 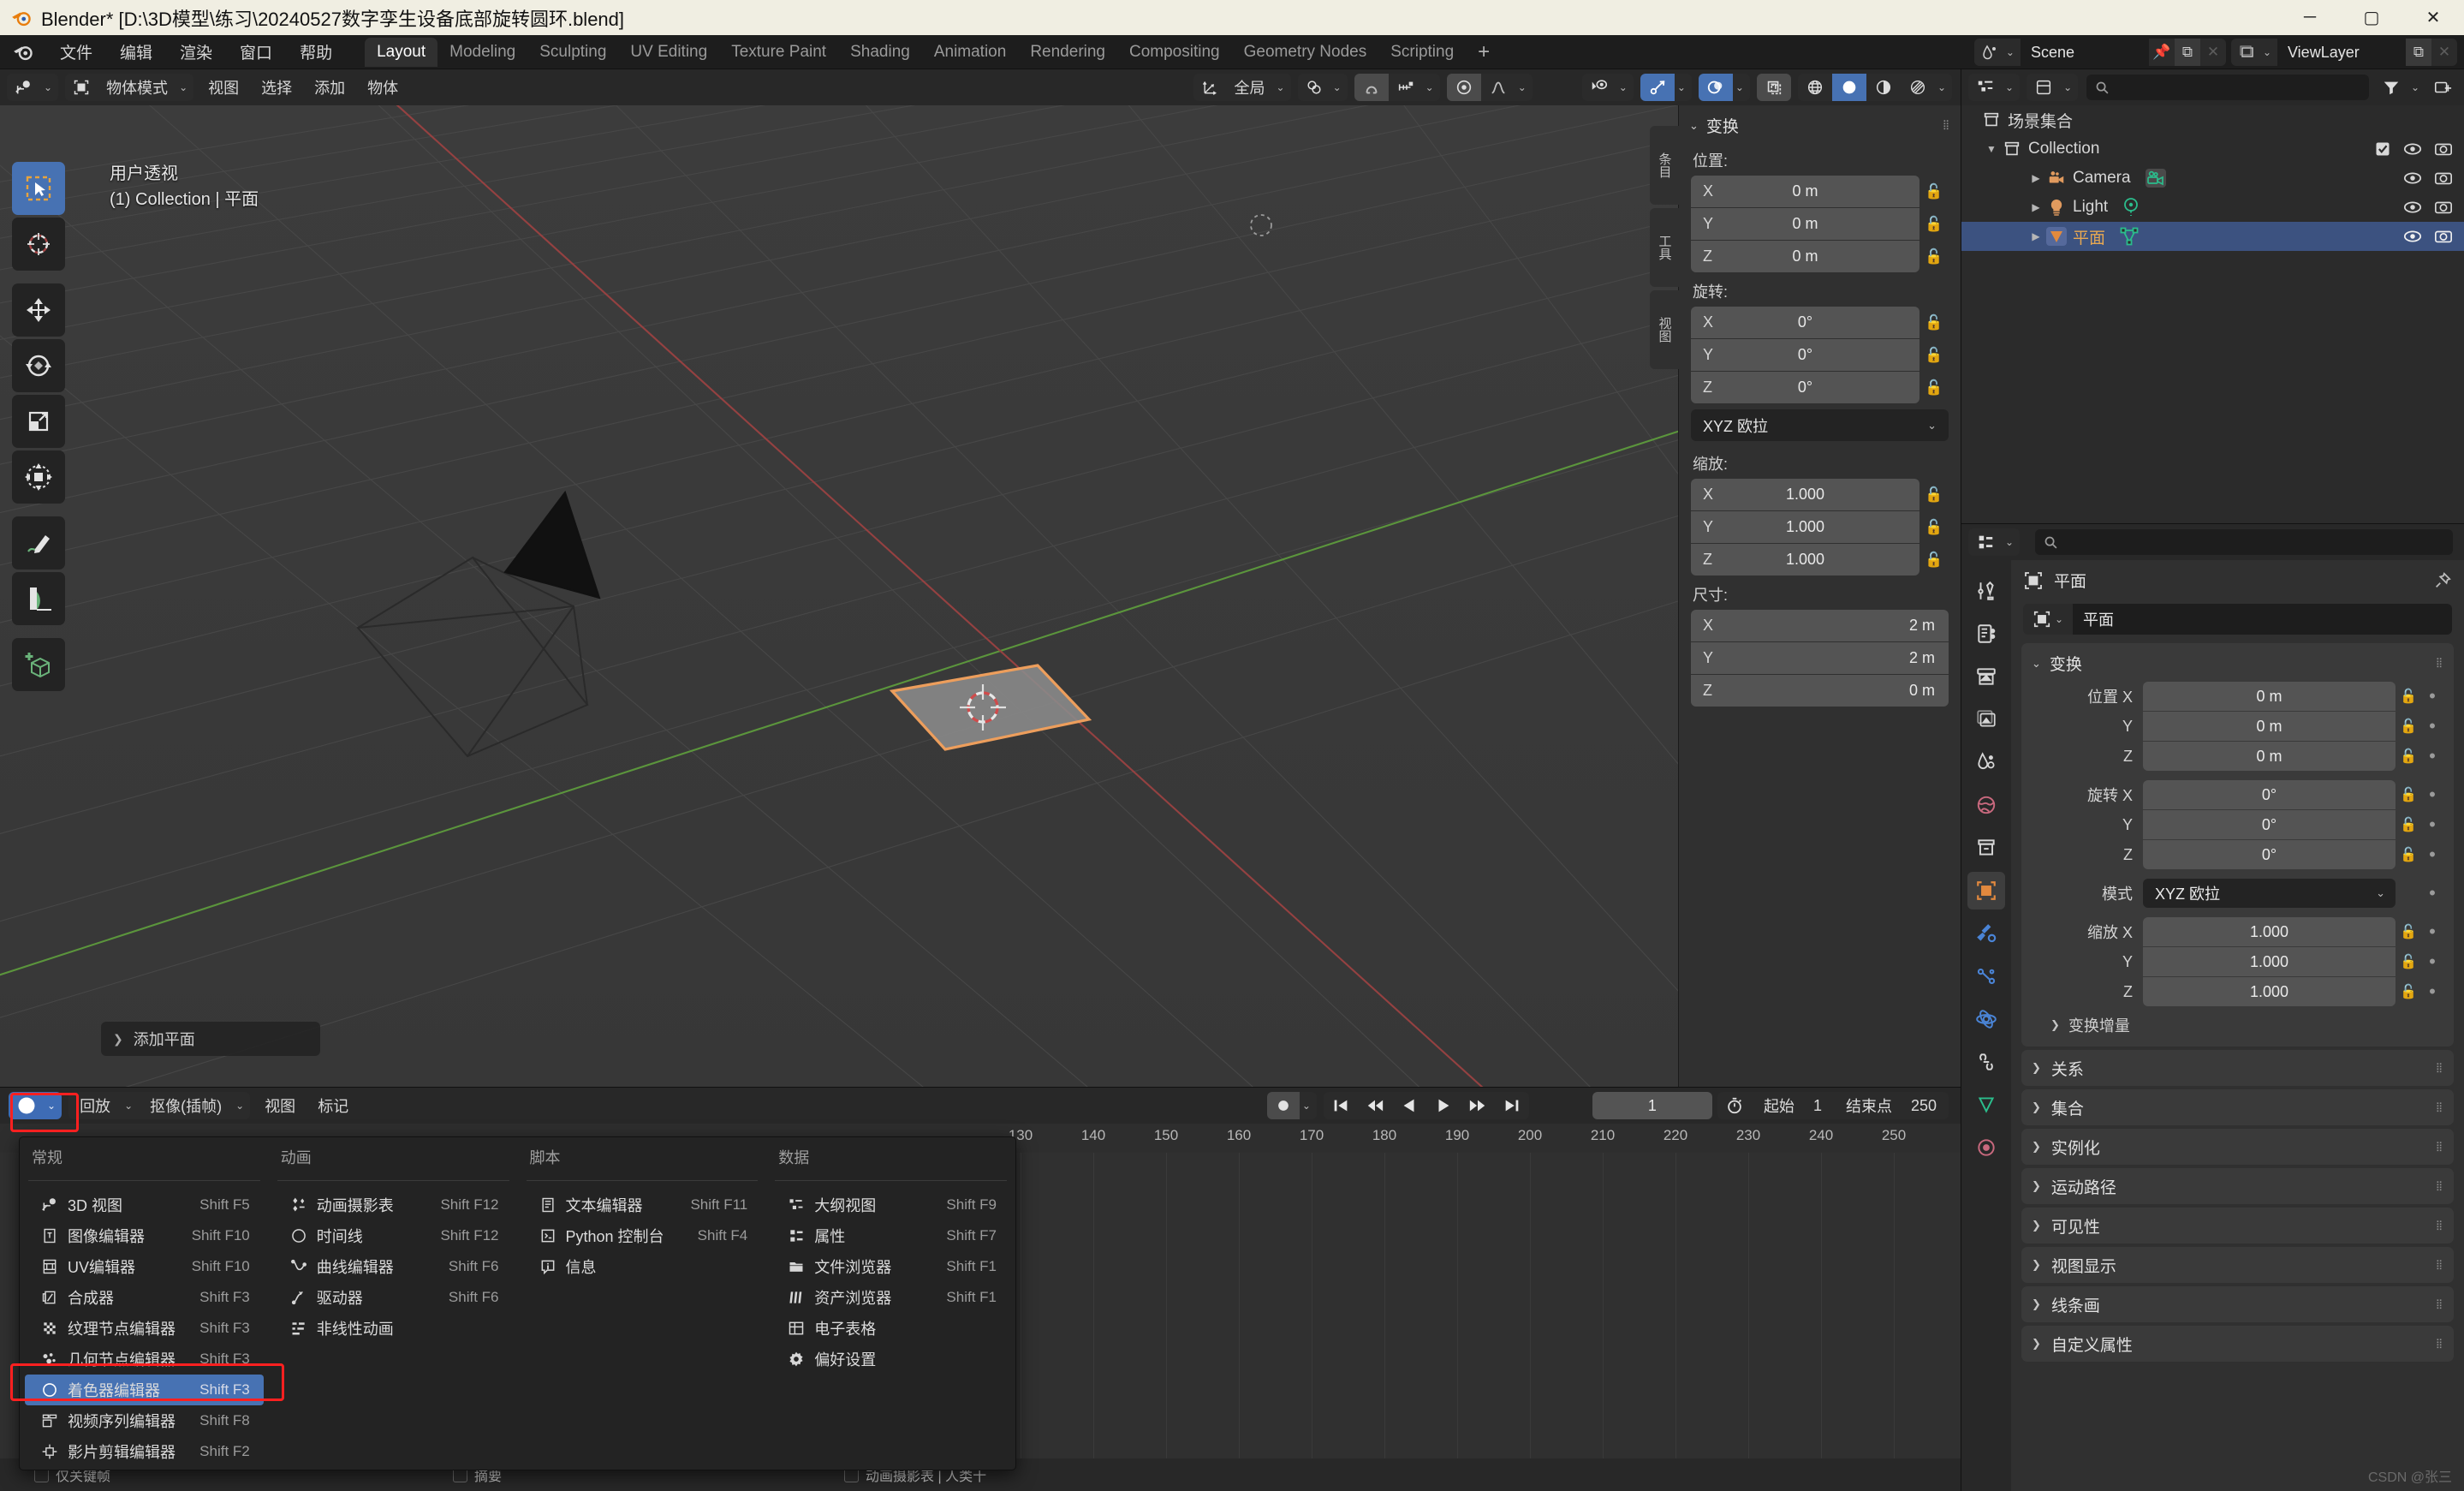 I want to click on snap-magnet-icon, so click(x=1371, y=87).